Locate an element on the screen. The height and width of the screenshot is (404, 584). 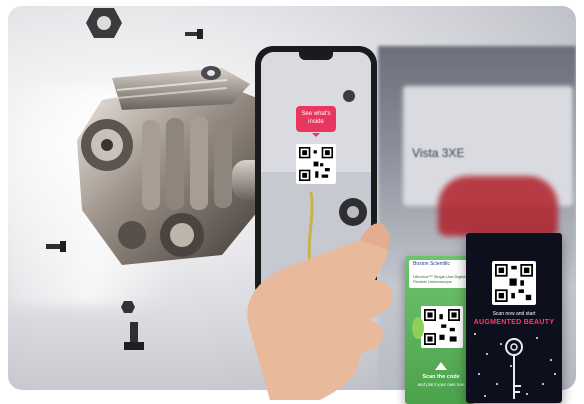
green-card-qr-code is located at coordinates (442, 327).